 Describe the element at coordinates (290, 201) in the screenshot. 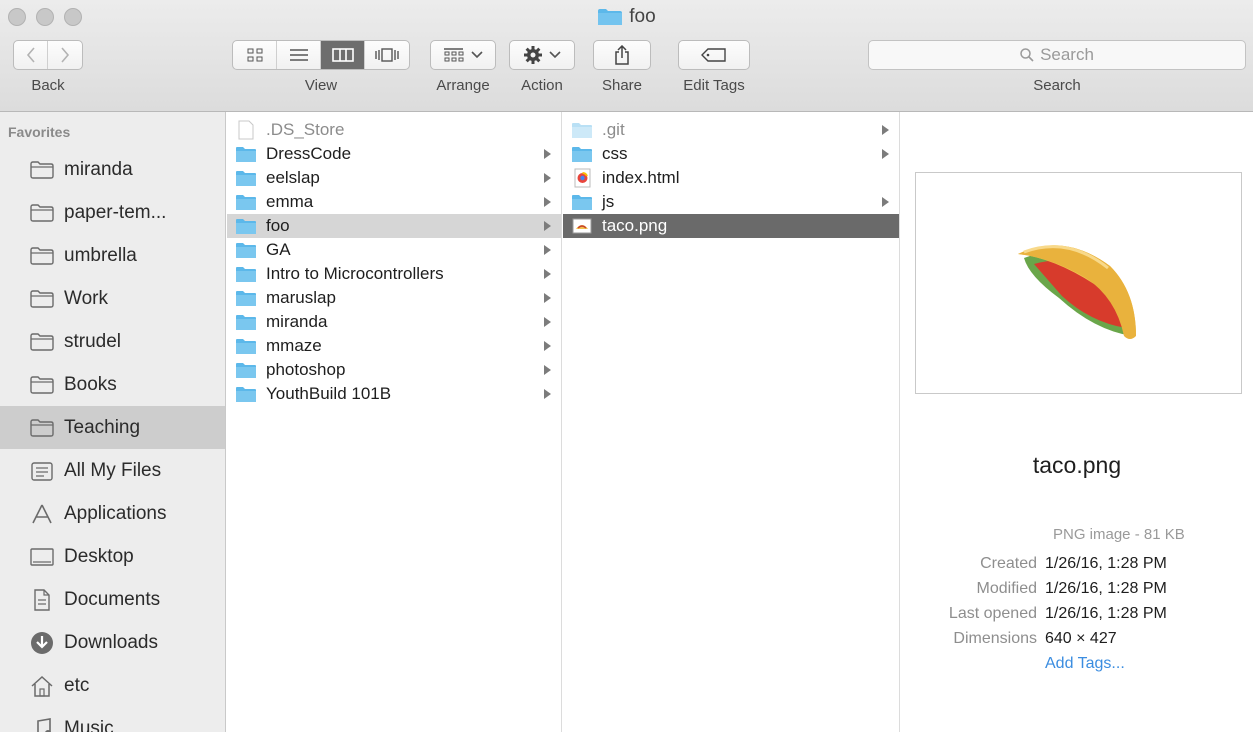

I see `file-name: emma` at that location.